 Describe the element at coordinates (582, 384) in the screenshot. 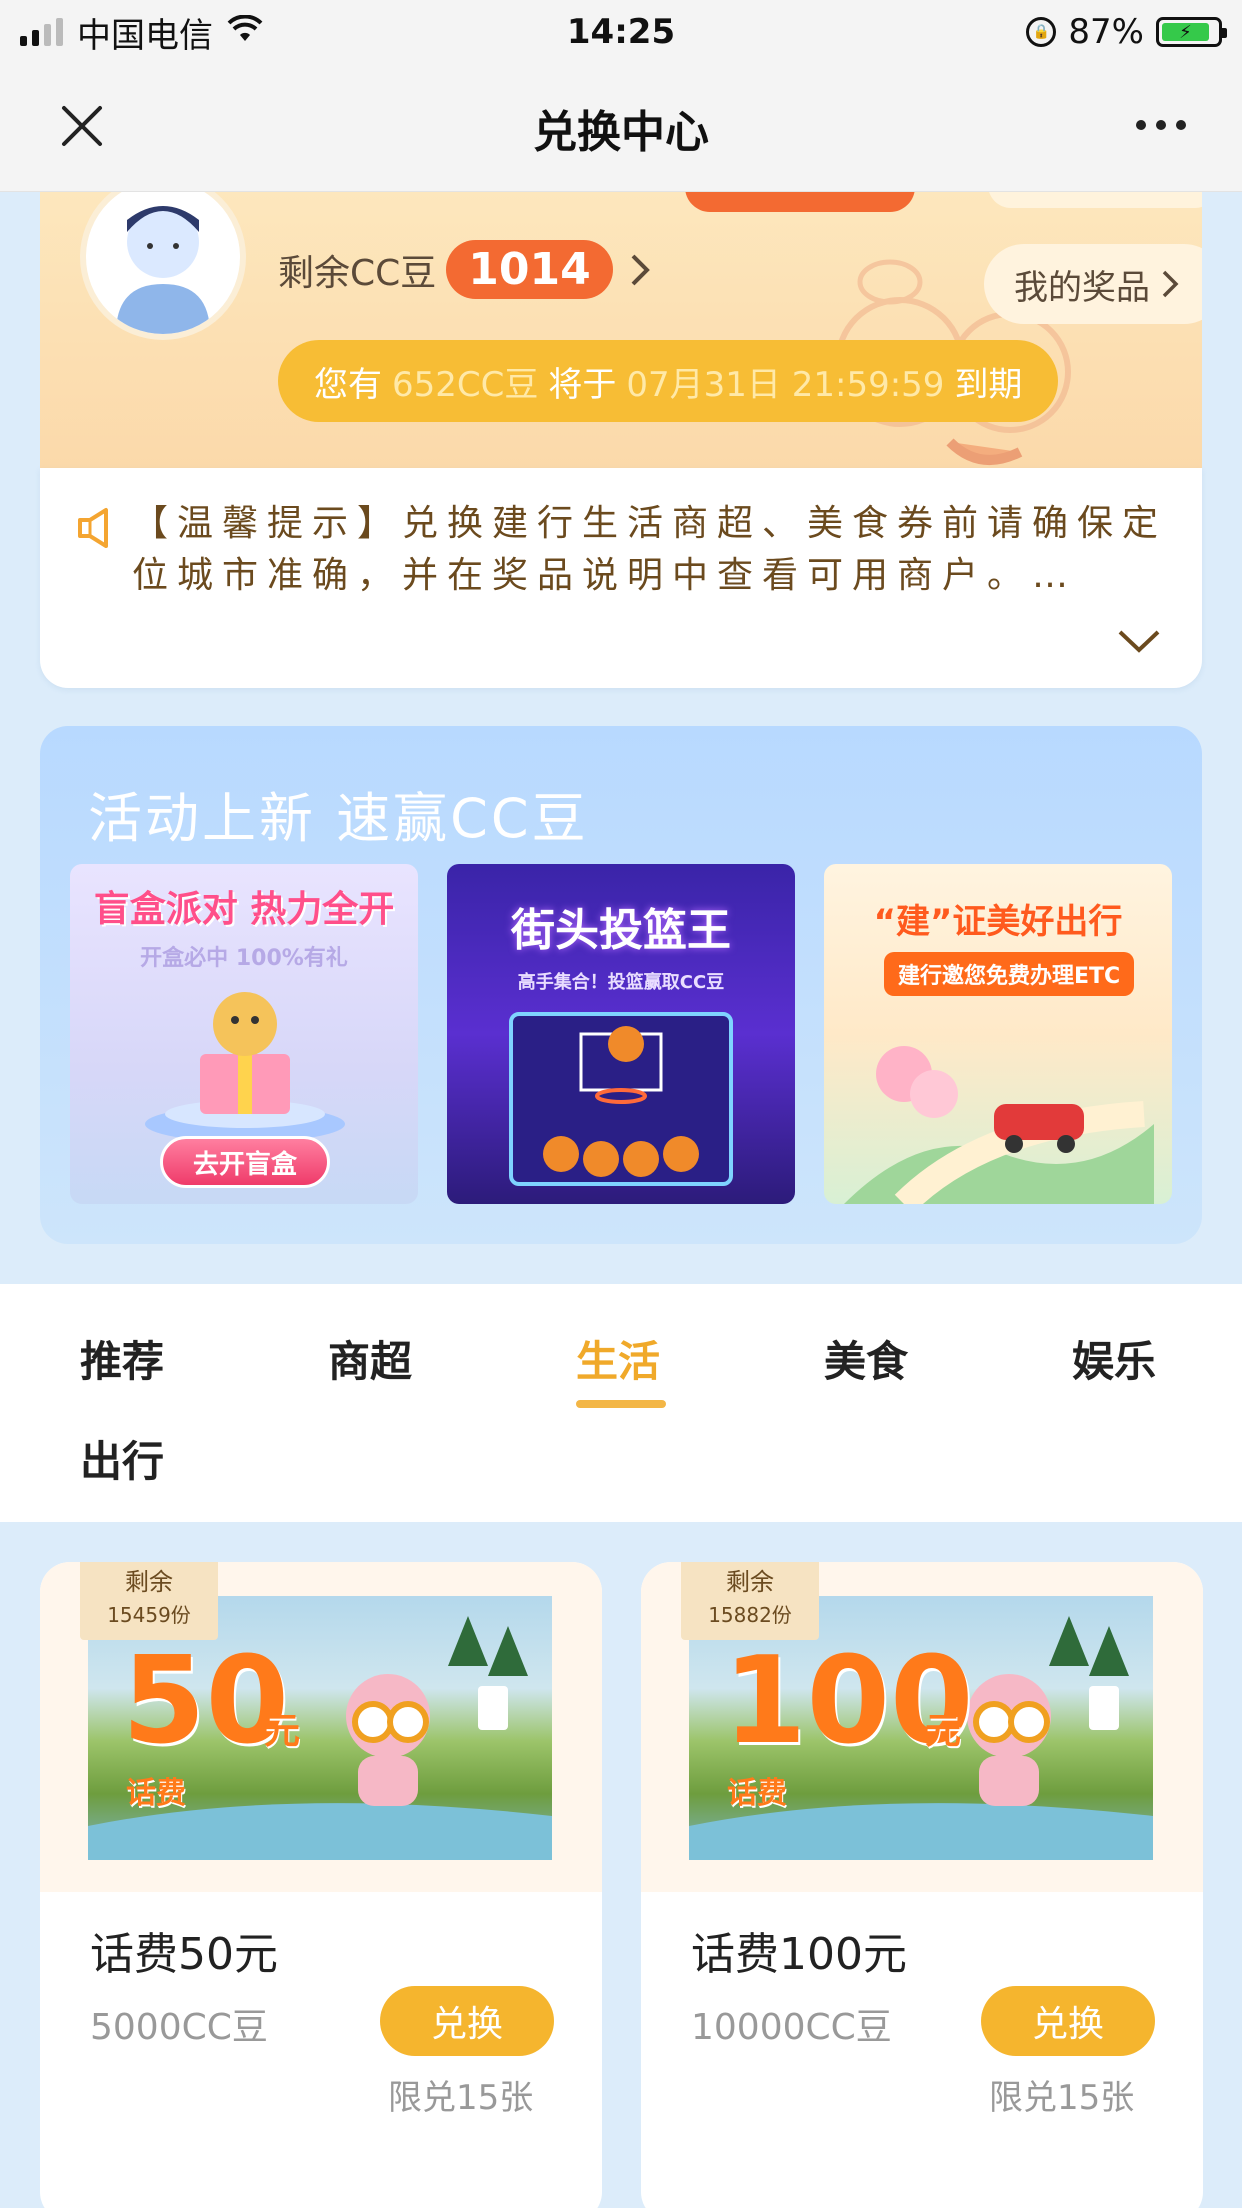

I see `expiry-middle: 将于` at that location.